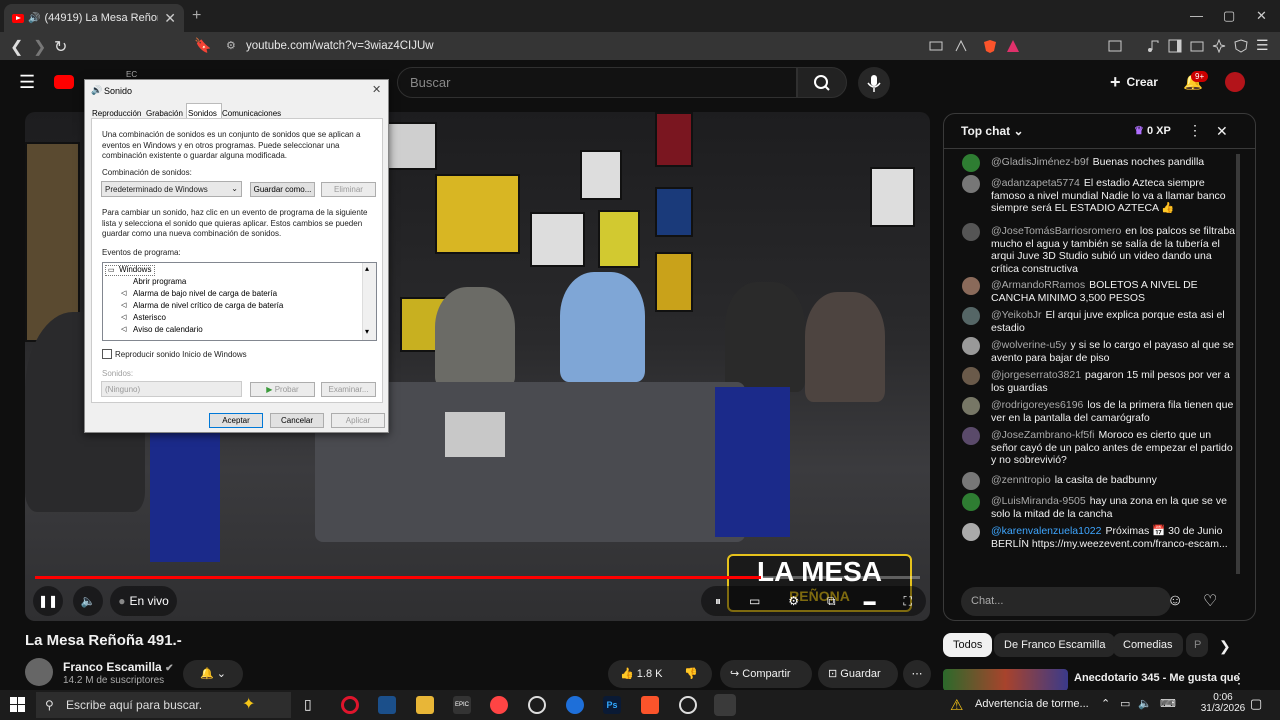  I want to click on opera-icon, so click(350, 705).